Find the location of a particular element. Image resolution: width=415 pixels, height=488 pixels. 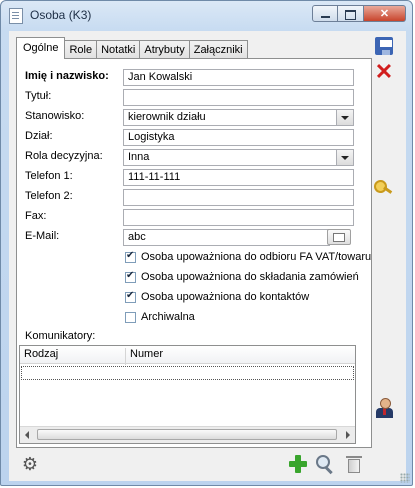

checkbox-contacts: Osoba upoważniona do kontaktów is located at coordinates (217, 296).